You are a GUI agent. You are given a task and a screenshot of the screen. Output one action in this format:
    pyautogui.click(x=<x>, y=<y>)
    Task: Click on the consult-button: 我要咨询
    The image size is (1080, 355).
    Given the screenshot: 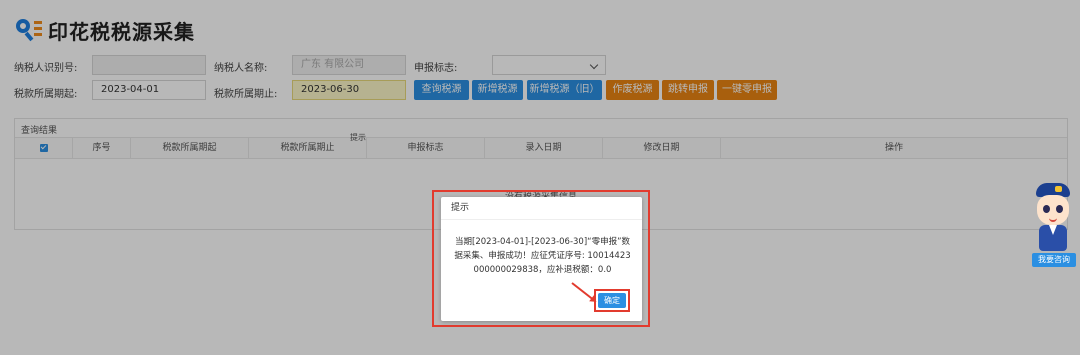 What is the action you would take?
    pyautogui.click(x=1054, y=260)
    